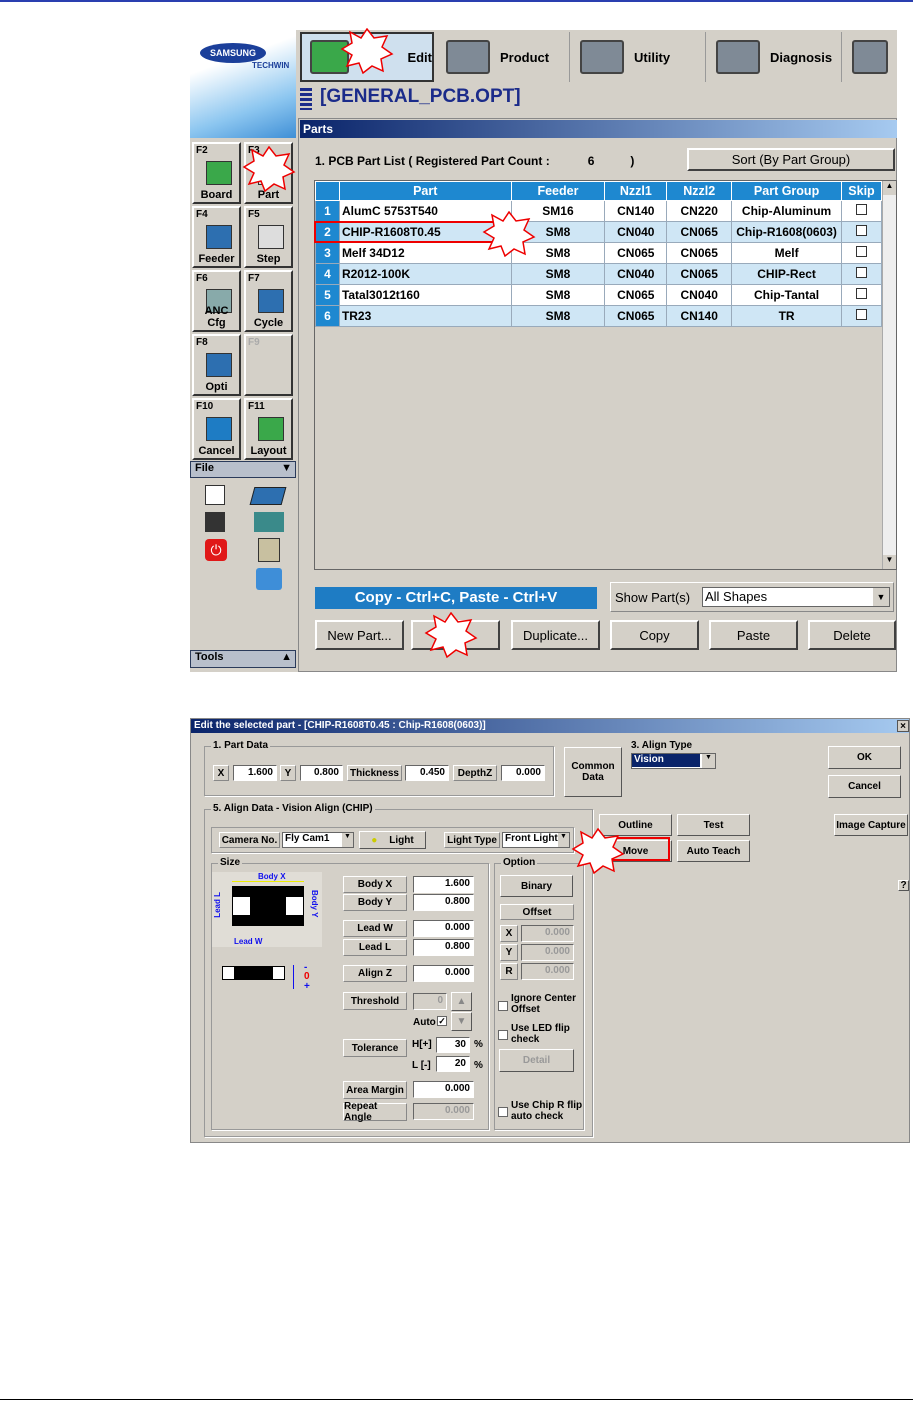 The image size is (913, 1402). What do you see at coordinates (269, 579) in the screenshot?
I see `computer-icon` at bounding box center [269, 579].